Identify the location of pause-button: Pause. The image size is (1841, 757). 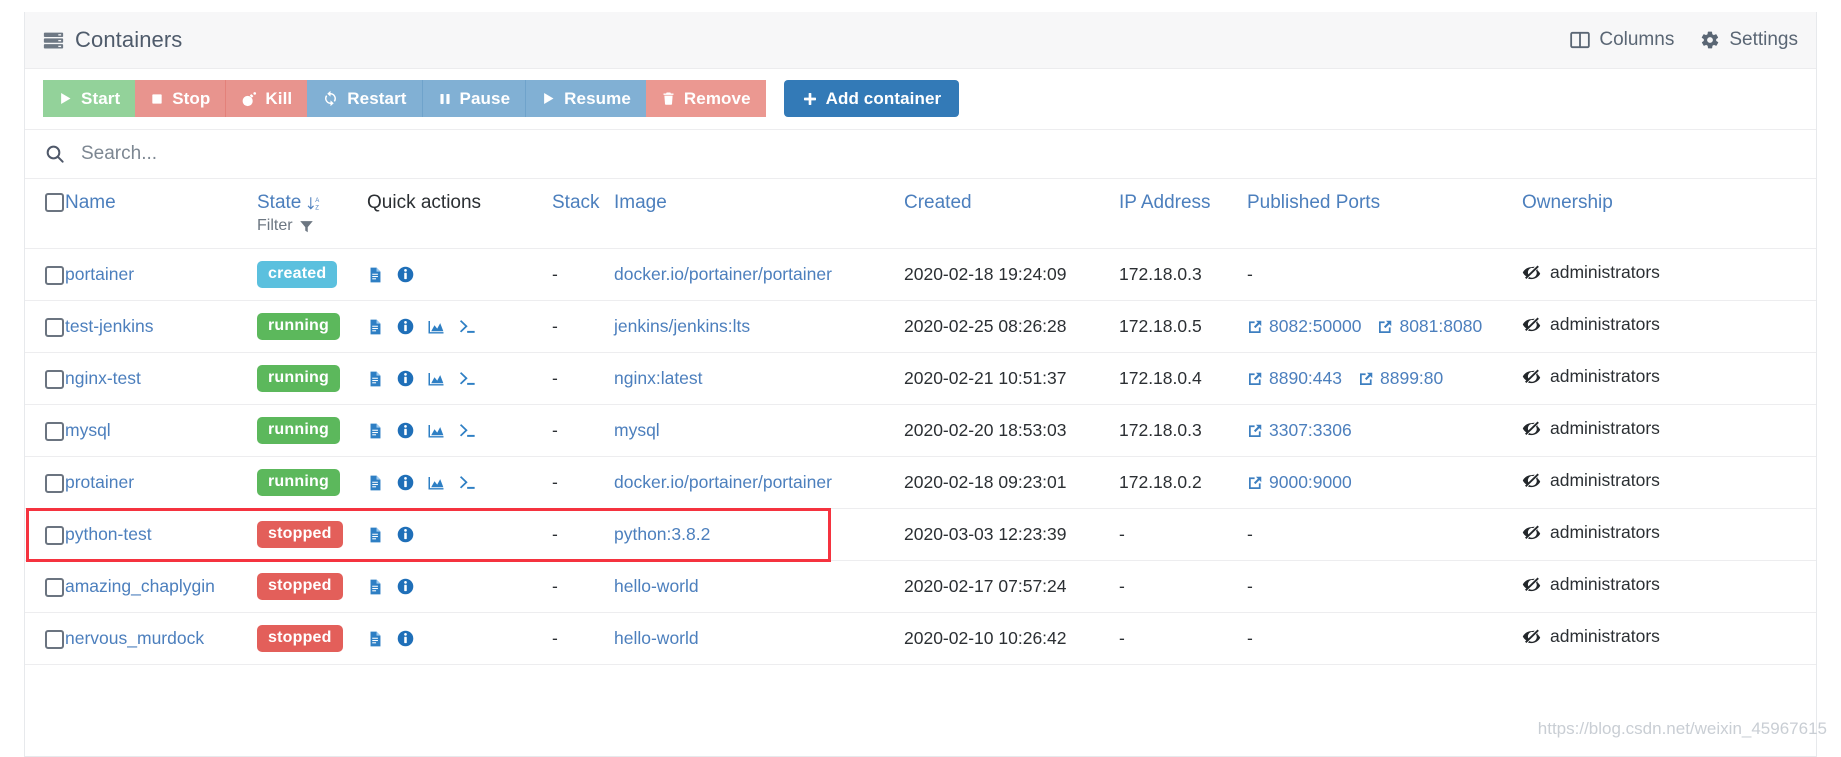
(473, 98).